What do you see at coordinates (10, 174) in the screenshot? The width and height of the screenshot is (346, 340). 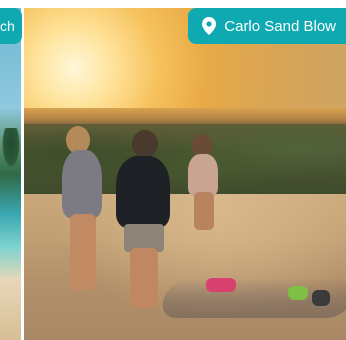 I see `previous-slide-image` at bounding box center [10, 174].